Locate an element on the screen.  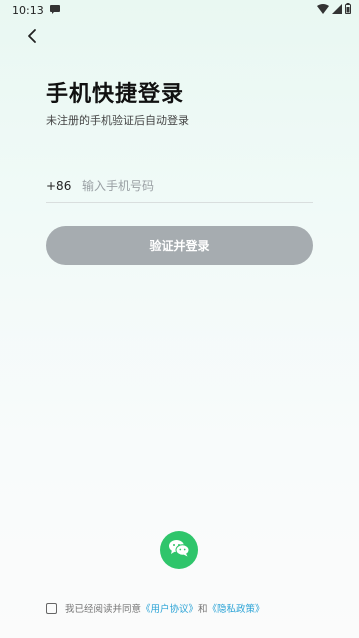
agreement-row: 我已经阅读并同意 《用户协议》 和 《隐私政策》 is located at coordinates (155, 608).